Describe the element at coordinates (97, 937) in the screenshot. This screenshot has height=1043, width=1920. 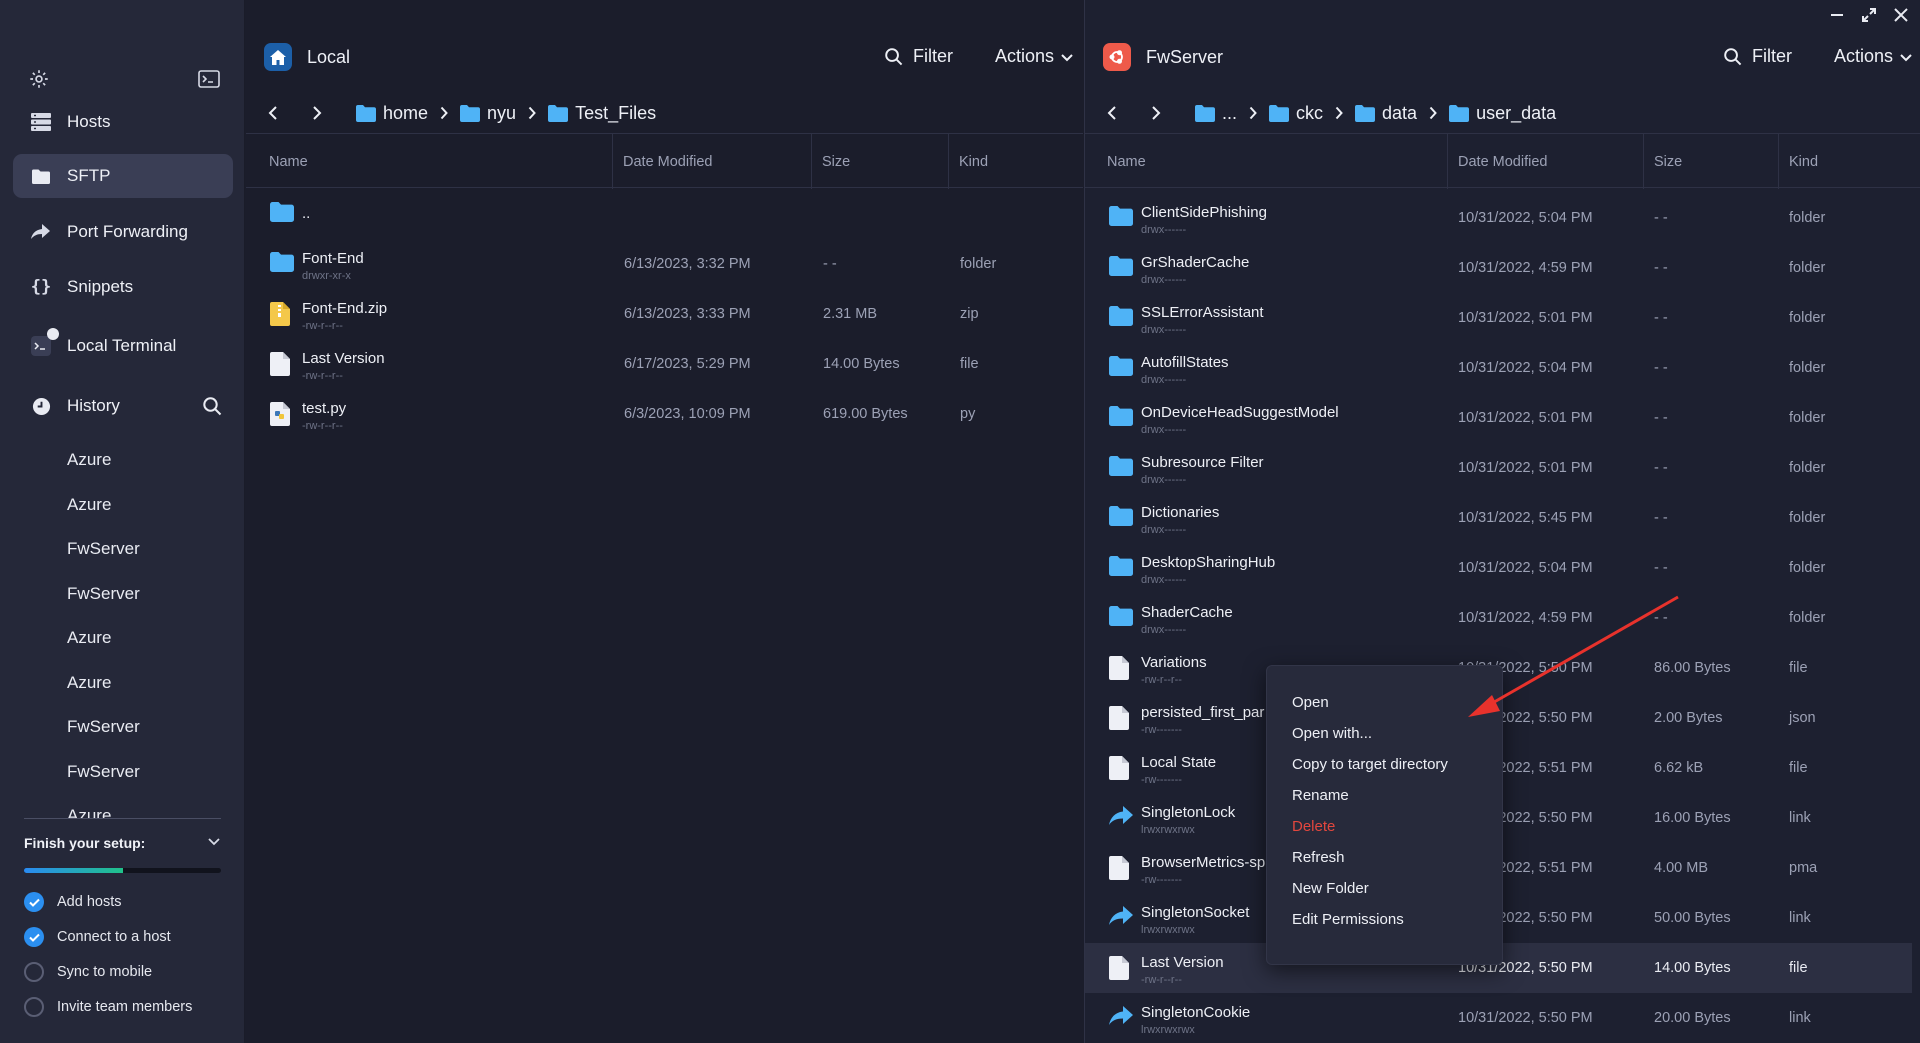
I see `setup-item-connect-host: Connect to a host` at that location.